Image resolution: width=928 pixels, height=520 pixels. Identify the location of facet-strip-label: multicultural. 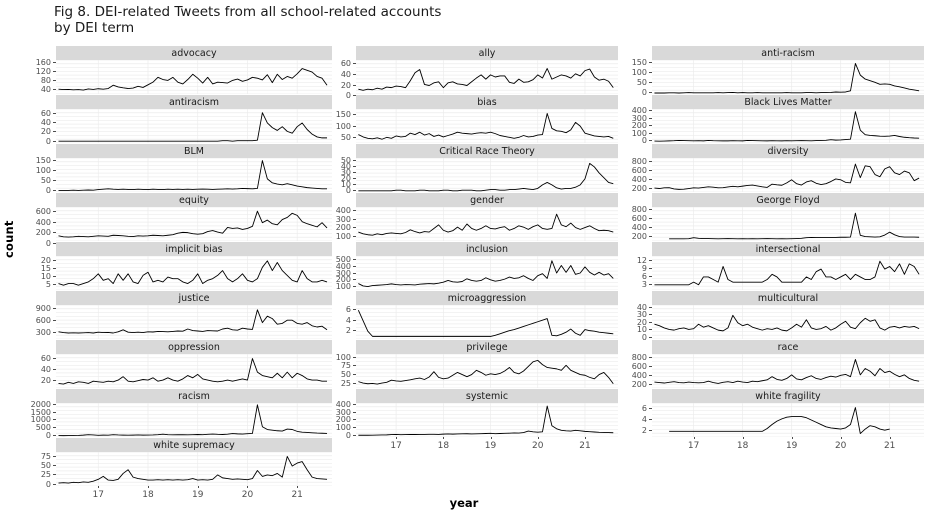
(788, 298).